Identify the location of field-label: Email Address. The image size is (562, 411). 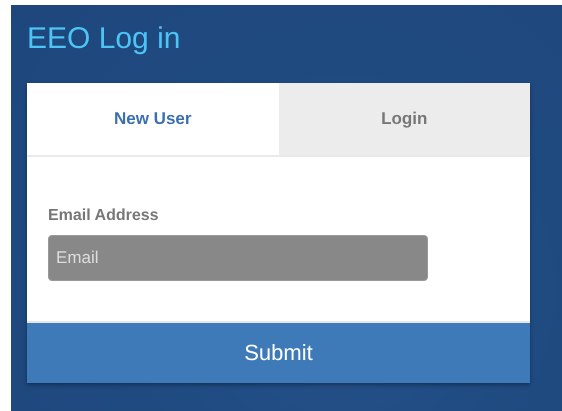
(104, 216).